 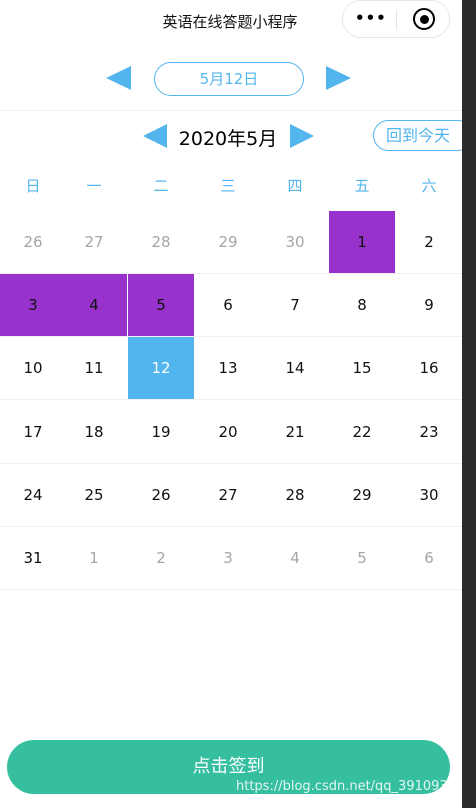 What do you see at coordinates (362, 186) in the screenshot?
I see `weekday-label: 五` at bounding box center [362, 186].